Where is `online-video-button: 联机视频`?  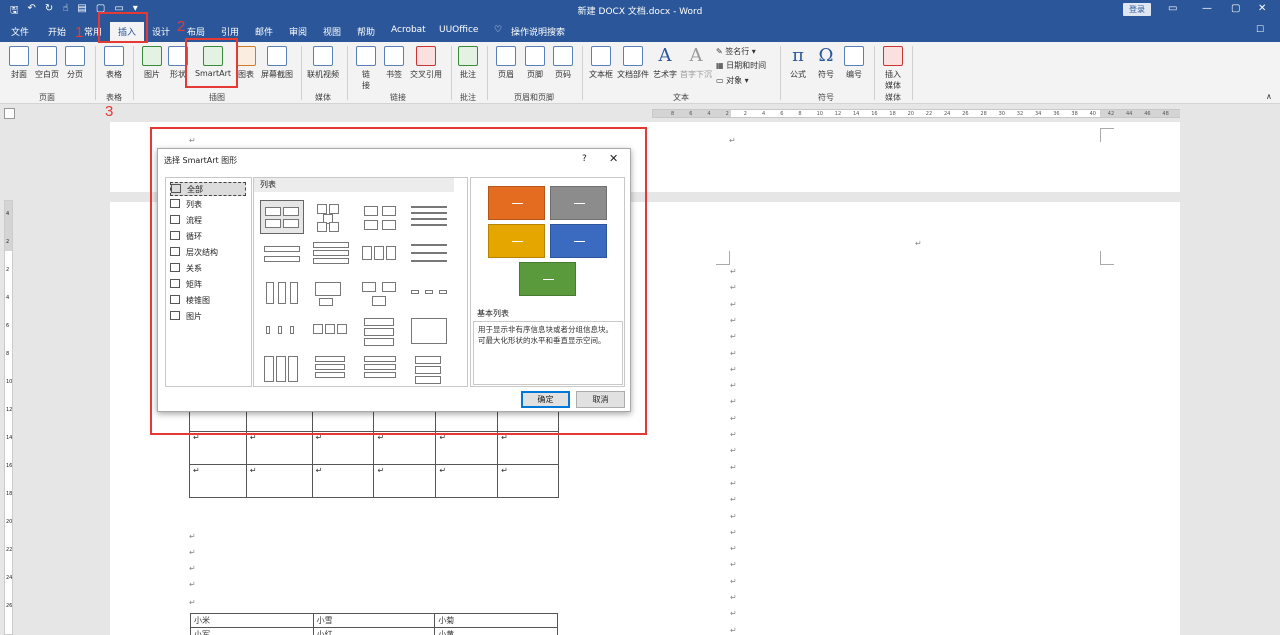 online-video-button: 联机视频 is located at coordinates (323, 63).